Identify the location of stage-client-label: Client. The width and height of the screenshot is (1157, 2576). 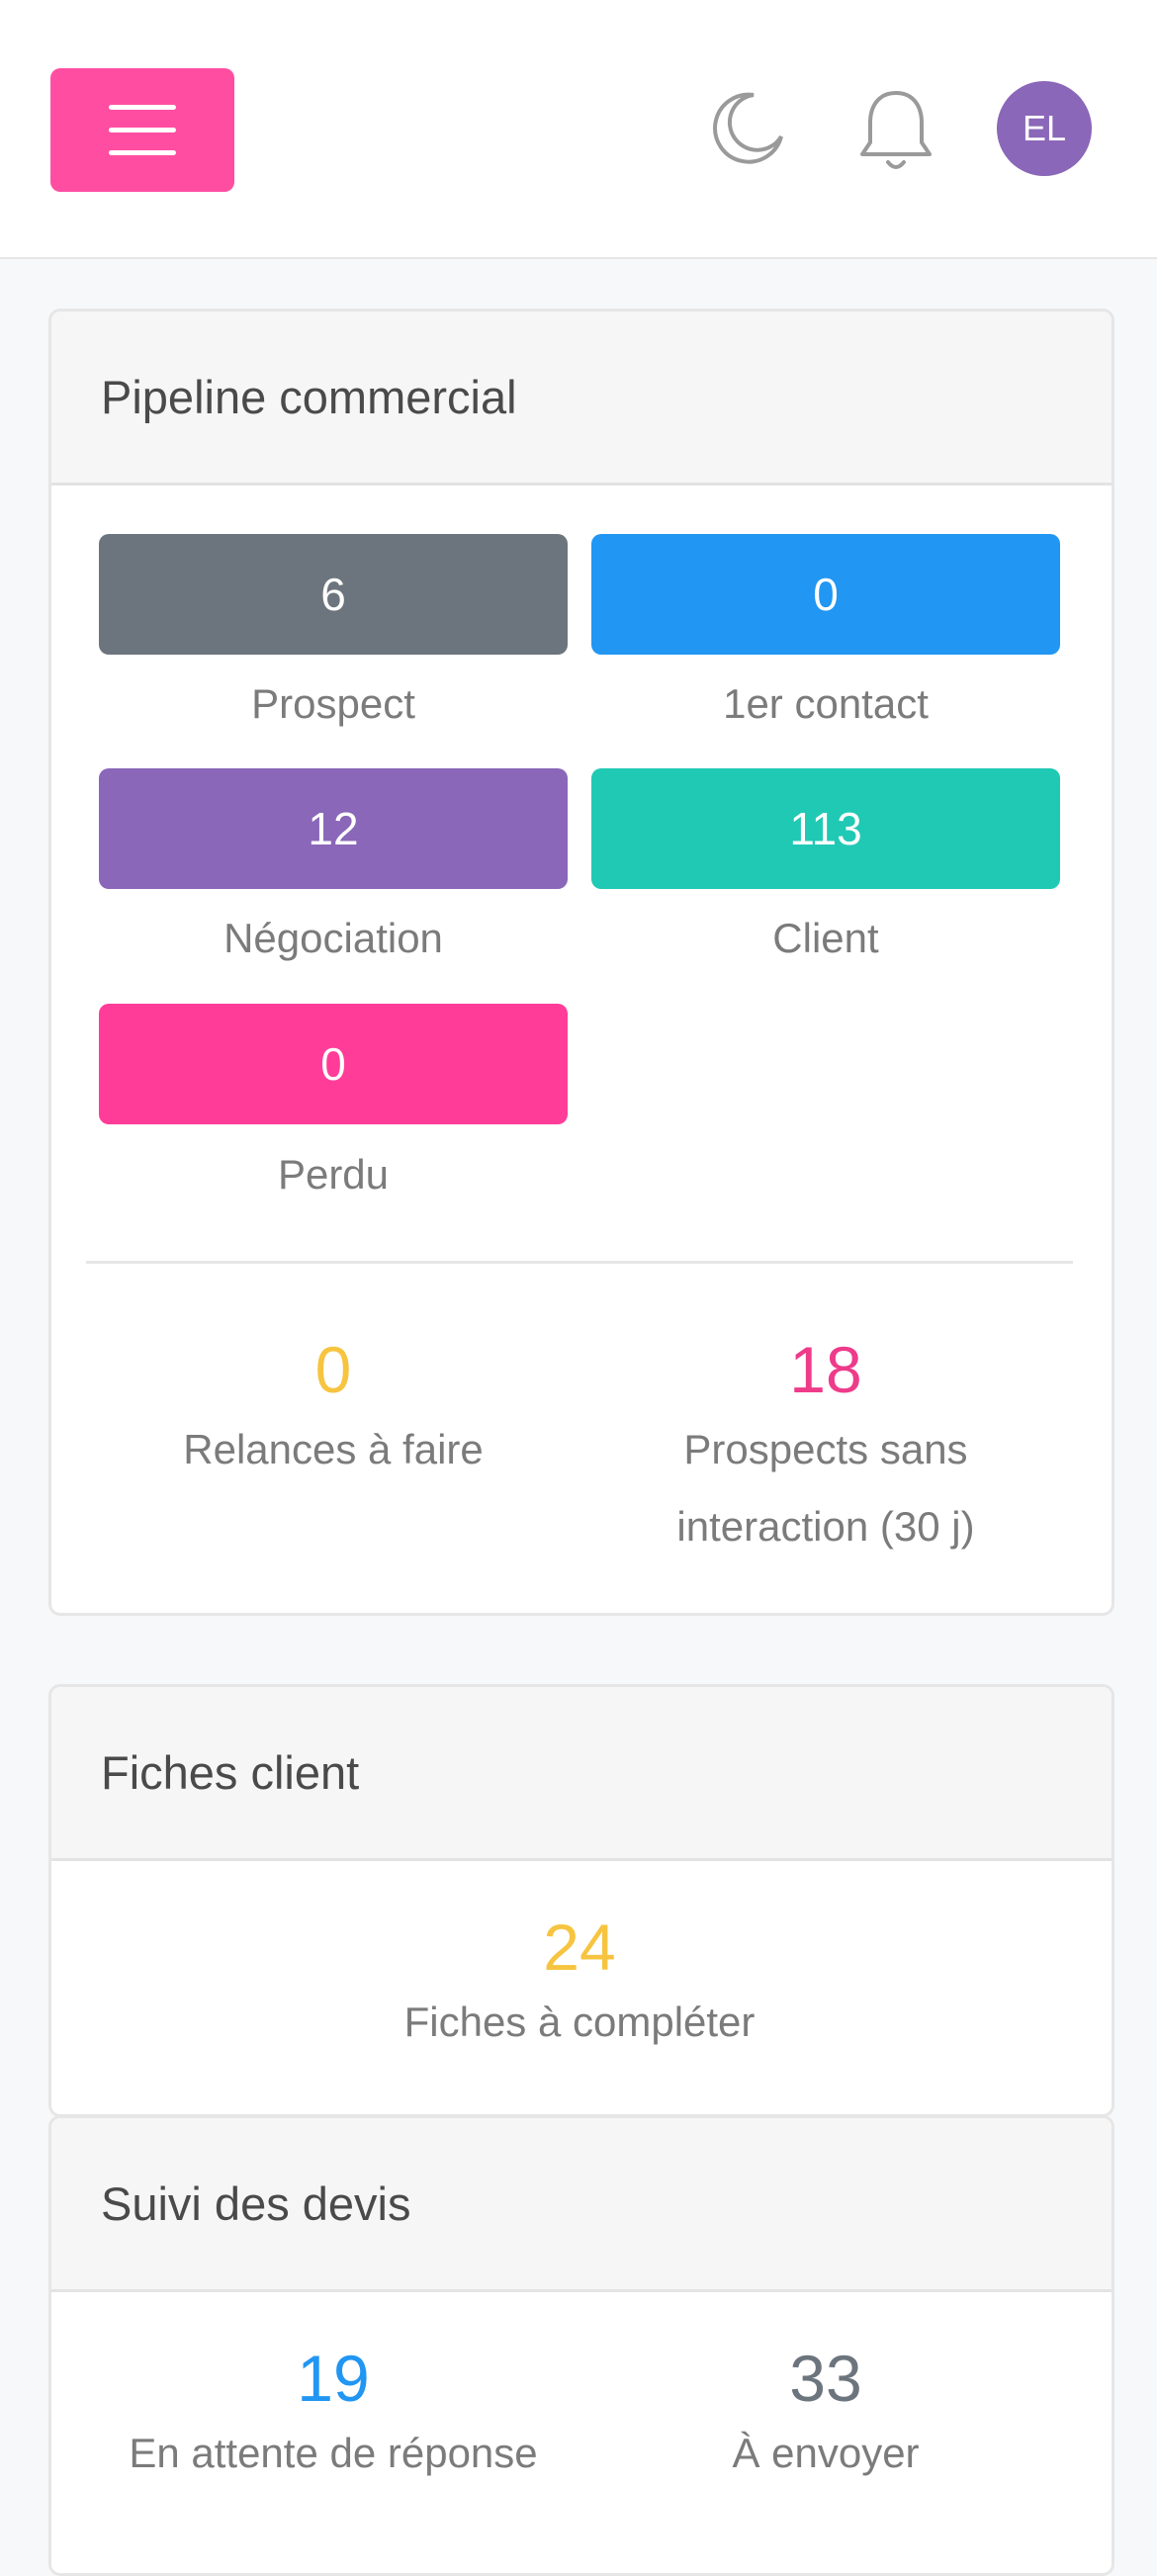
(825, 938).